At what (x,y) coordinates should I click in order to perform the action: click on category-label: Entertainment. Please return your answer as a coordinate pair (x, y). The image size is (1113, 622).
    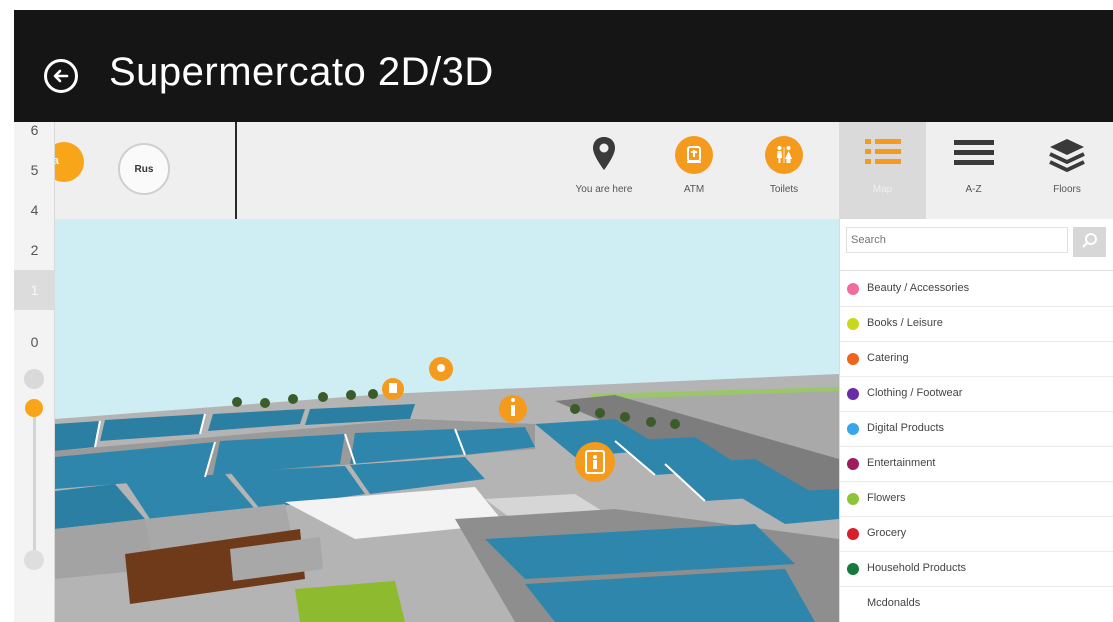
    Looking at the image, I should click on (901, 463).